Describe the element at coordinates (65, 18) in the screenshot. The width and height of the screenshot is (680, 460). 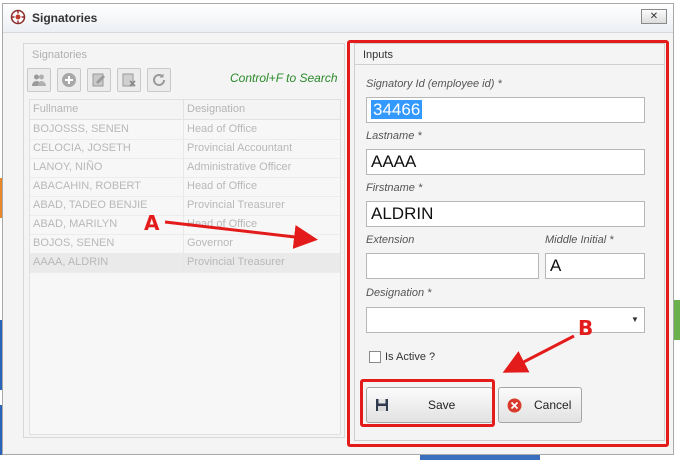
I see `window-title: Signatories` at that location.